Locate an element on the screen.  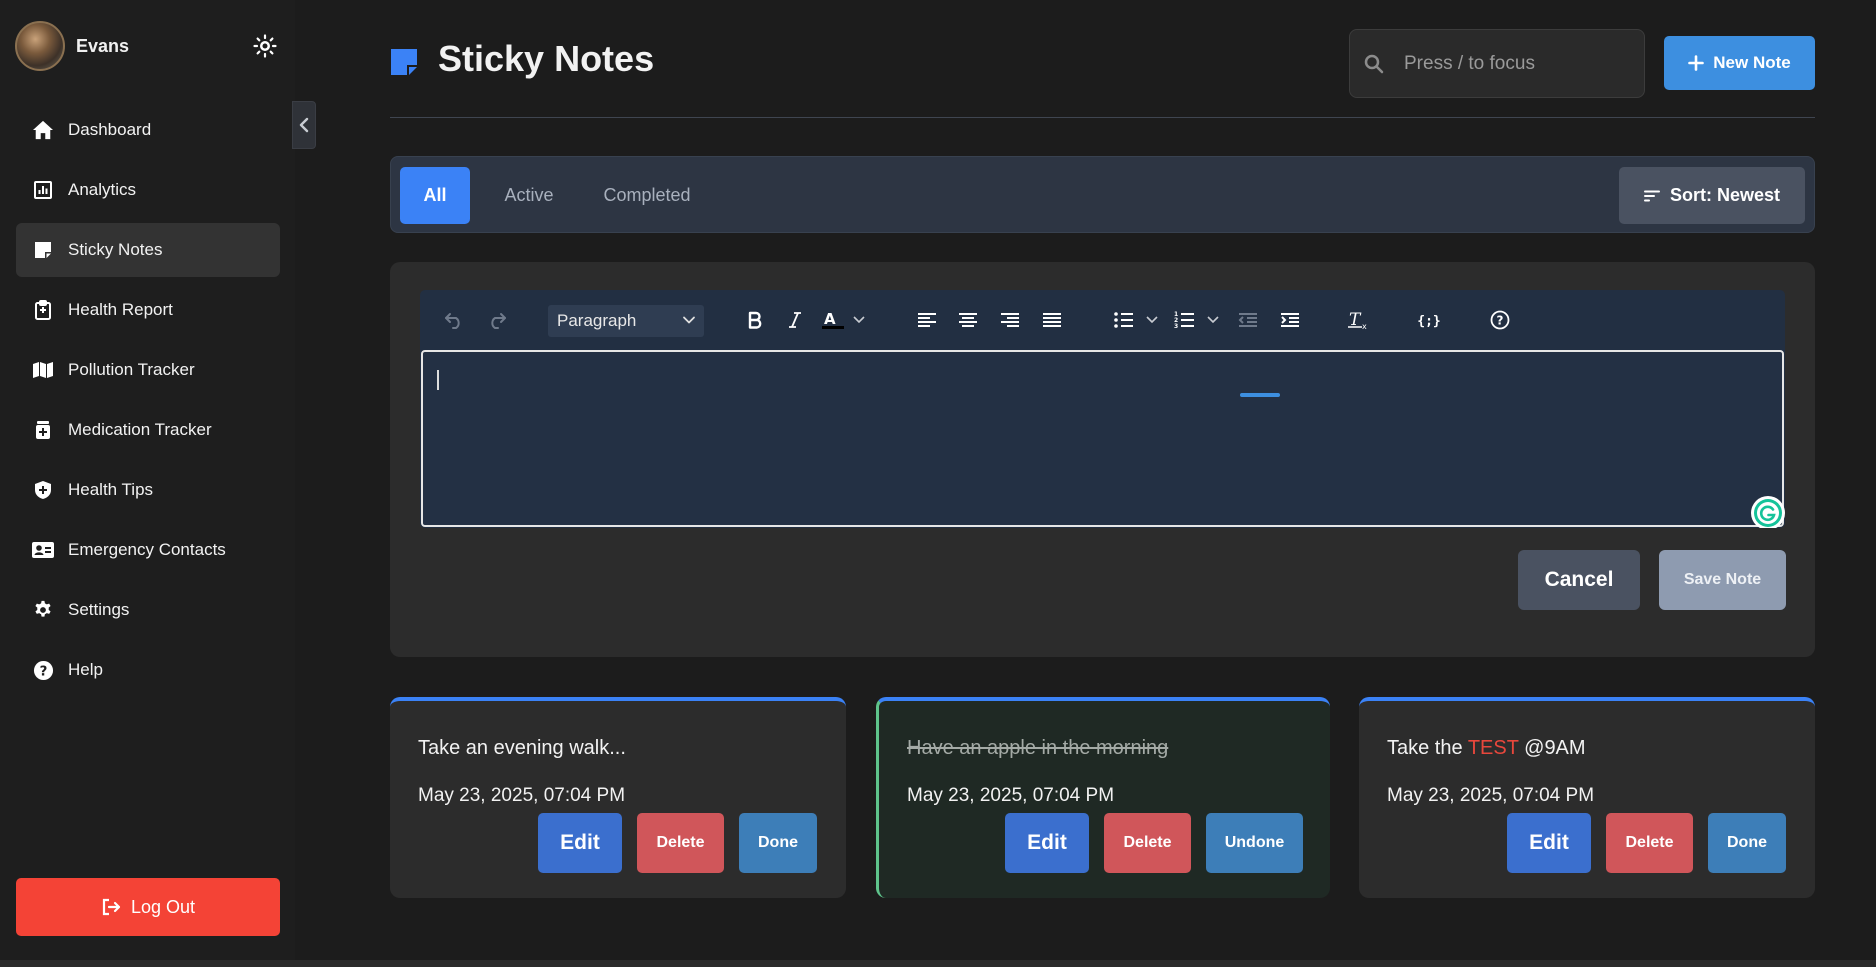
tab-active: Active is located at coordinates (529, 195).